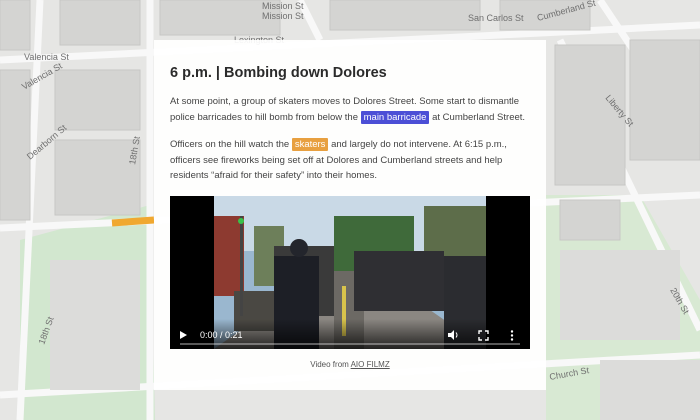 The height and width of the screenshot is (420, 700). Describe the element at coordinates (350, 333) in the screenshot. I see `video-controls: 0:00 / 0:21` at that location.